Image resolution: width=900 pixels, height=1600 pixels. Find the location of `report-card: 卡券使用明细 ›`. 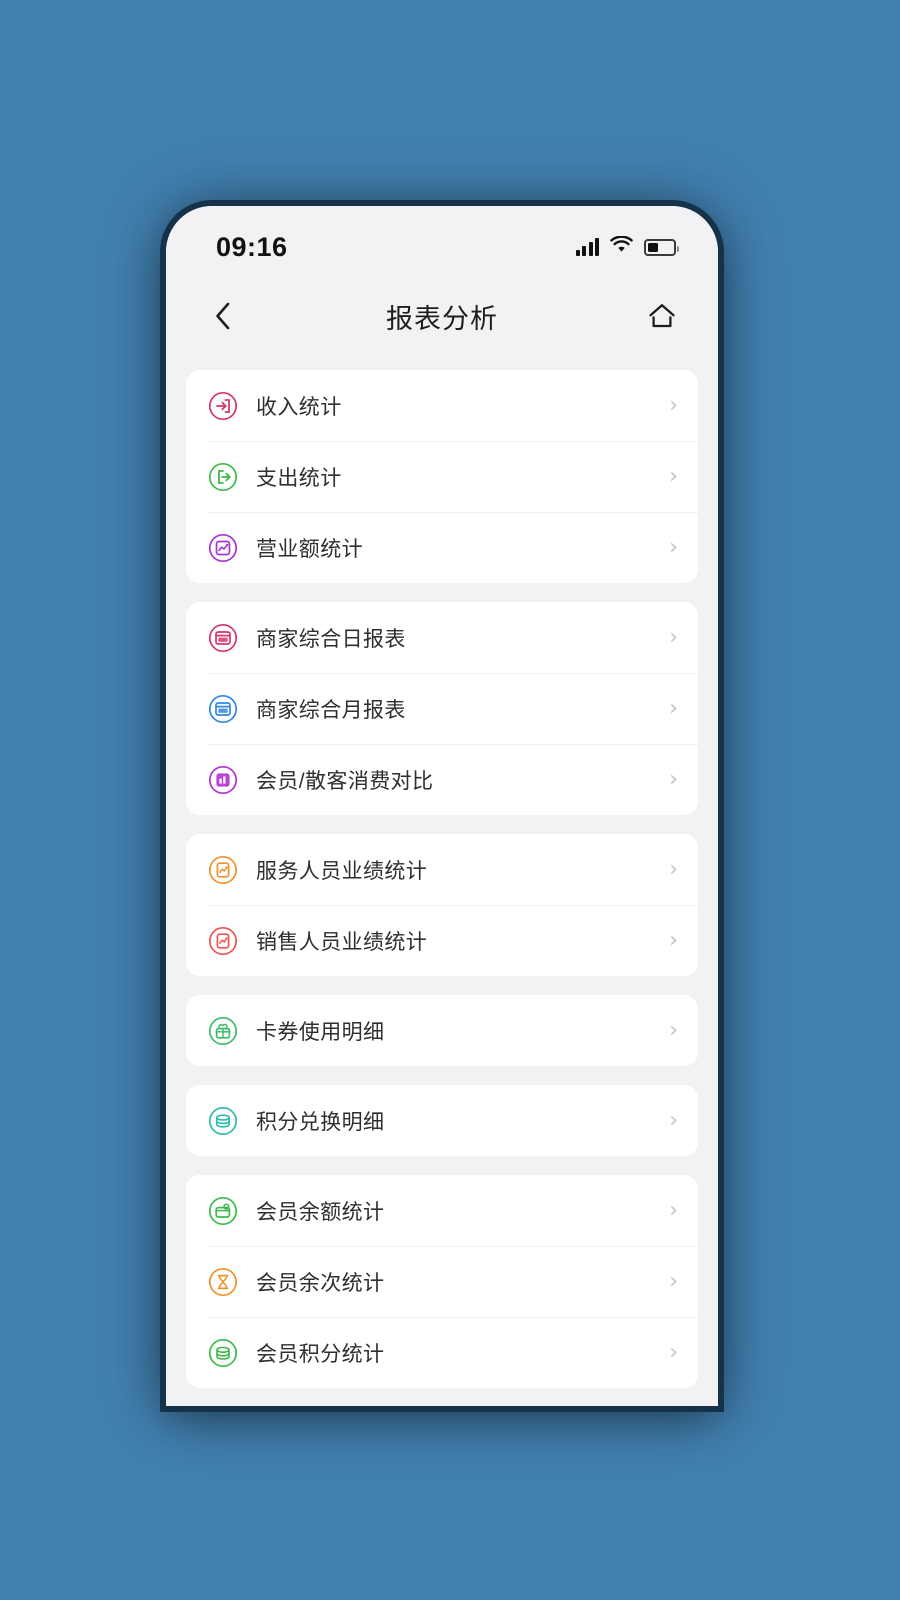

report-card: 卡券使用明细 › is located at coordinates (442, 1030).